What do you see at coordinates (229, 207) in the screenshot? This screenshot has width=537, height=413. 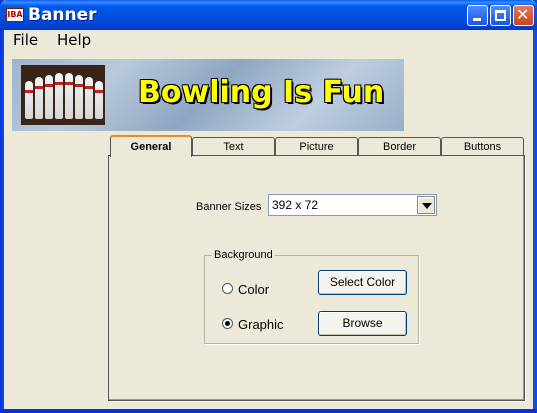 I see `banner-sizes-label: Banner Sizes` at bounding box center [229, 207].